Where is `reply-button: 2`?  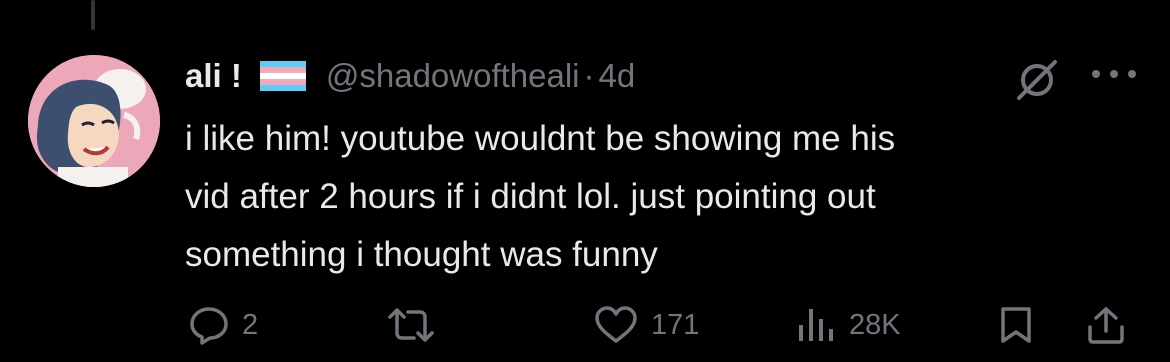 reply-button: 2 is located at coordinates (223, 325).